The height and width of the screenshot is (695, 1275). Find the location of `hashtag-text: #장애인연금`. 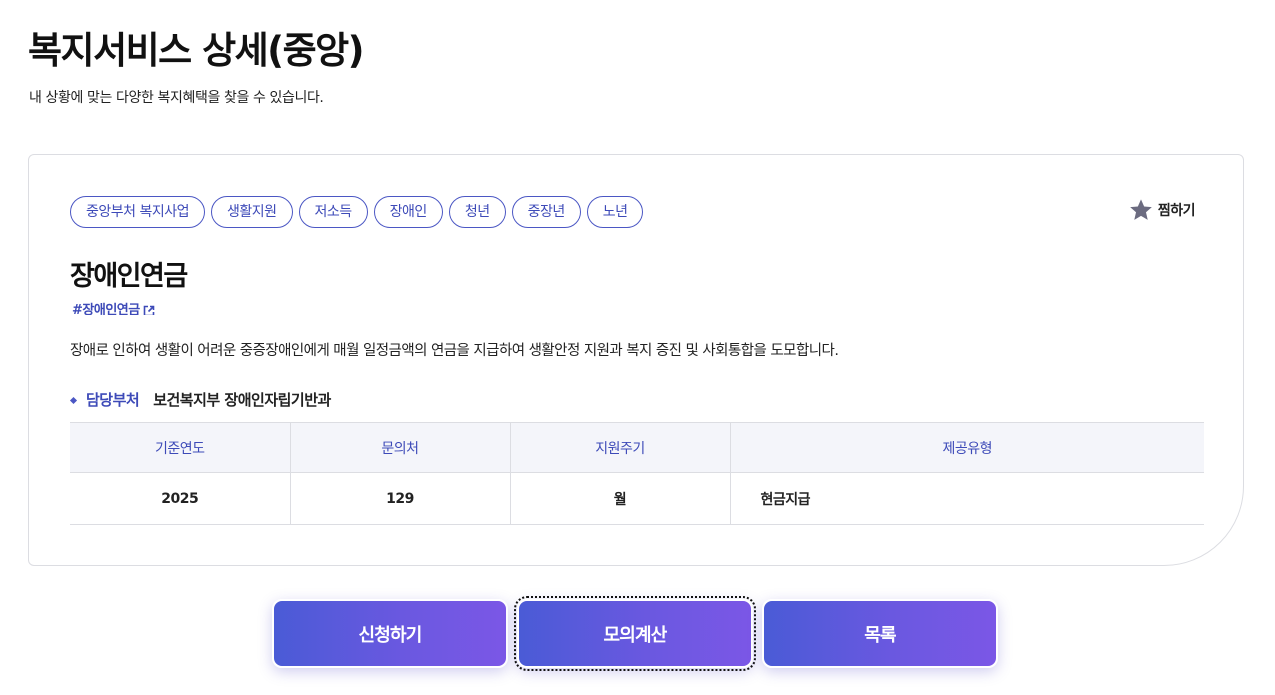

hashtag-text: #장애인연금 is located at coordinates (106, 309).